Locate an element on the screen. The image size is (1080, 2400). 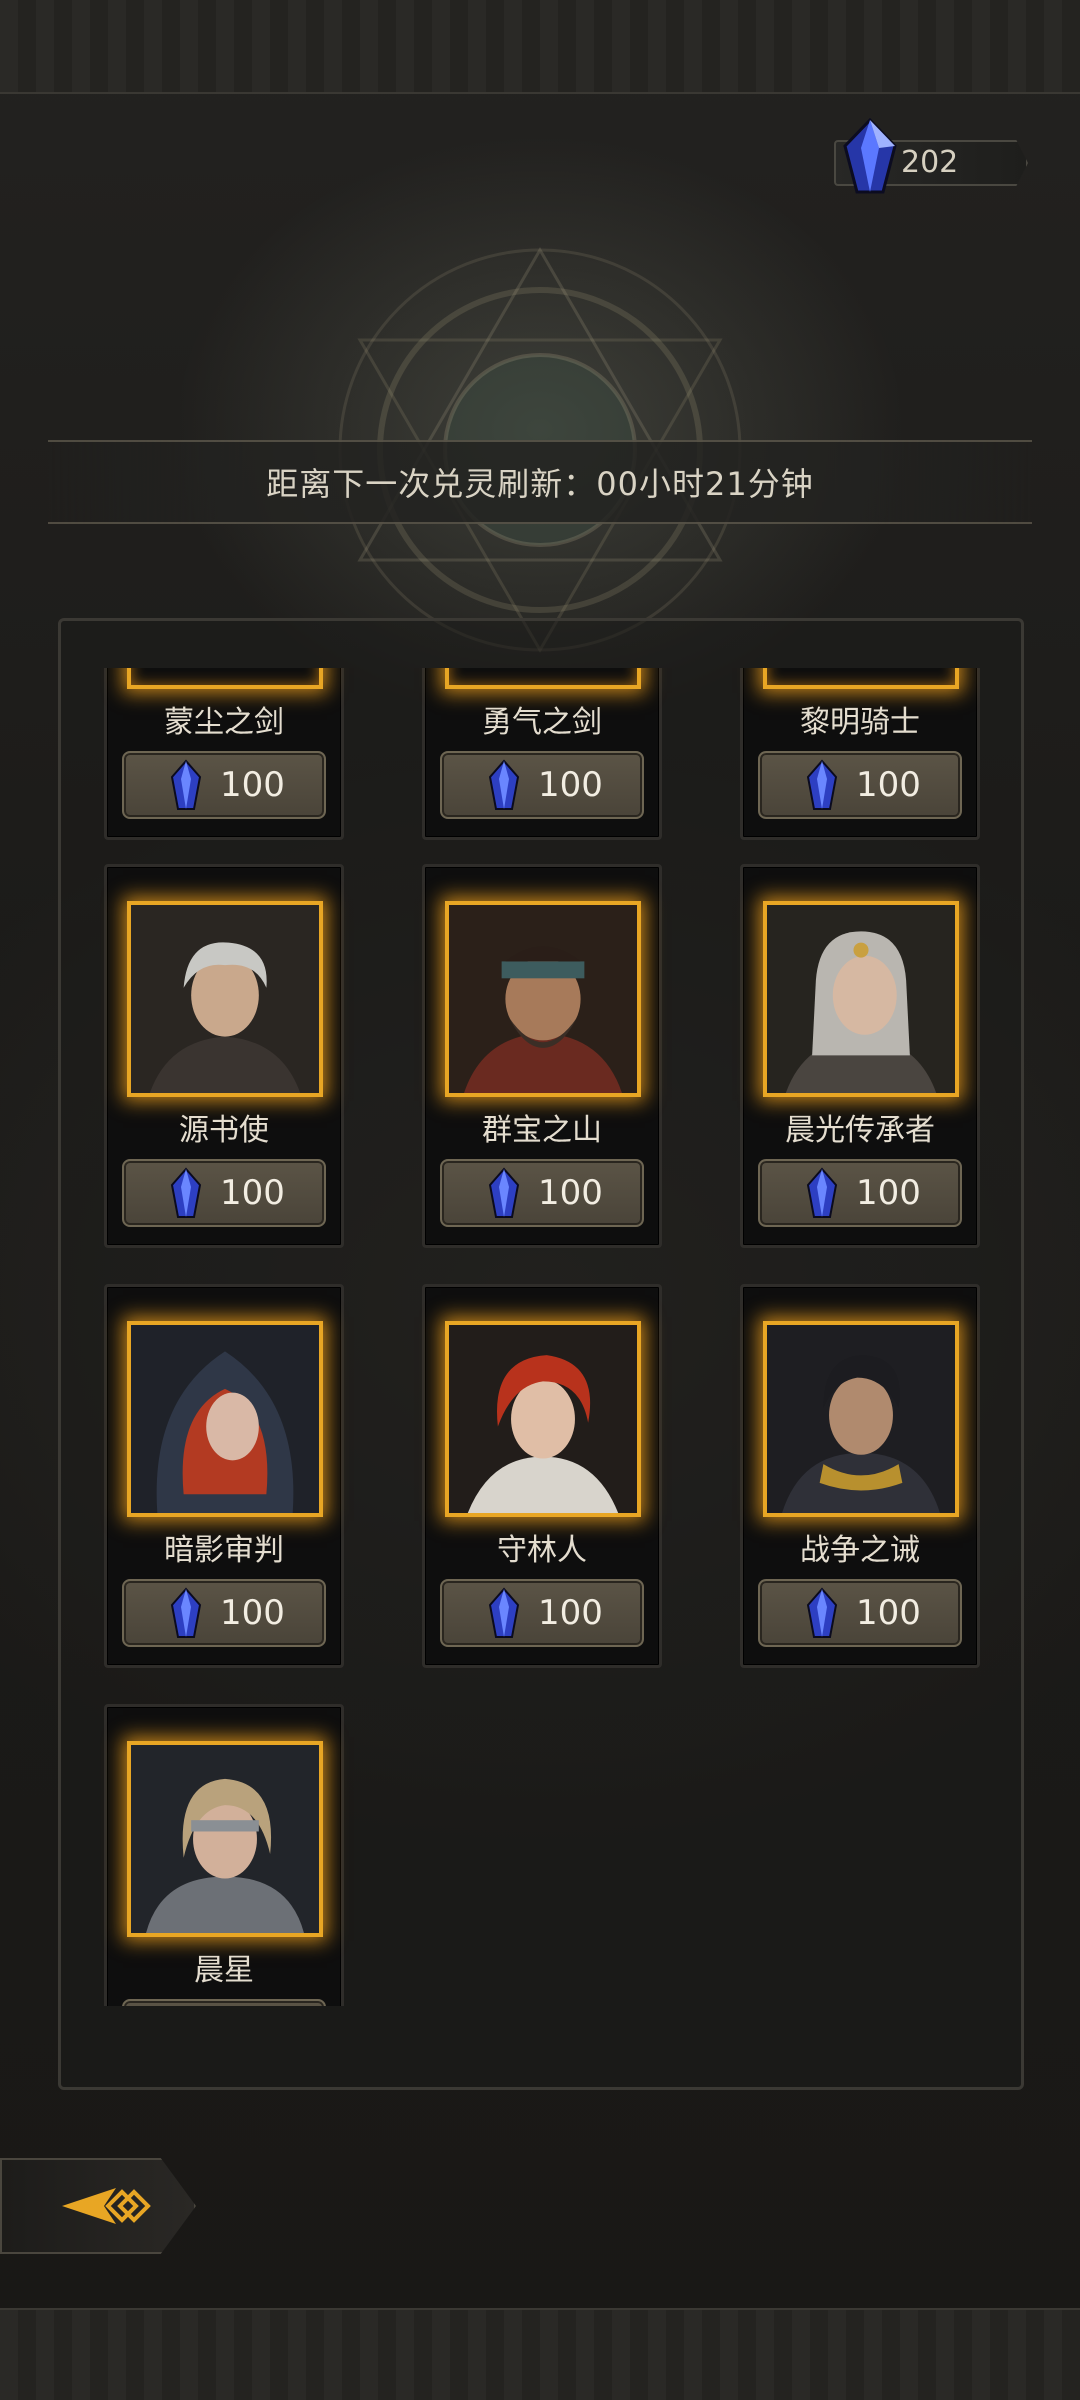
spirit-card: 蒙尘之剑 100 is located at coordinates (224, 754).